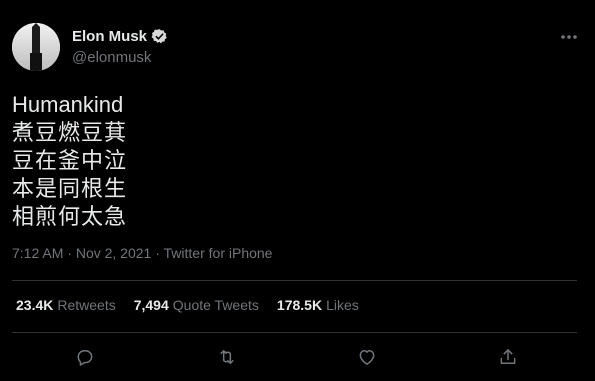 This screenshot has height=381, width=595. Describe the element at coordinates (85, 357) in the screenshot. I see `reply-icon` at that location.